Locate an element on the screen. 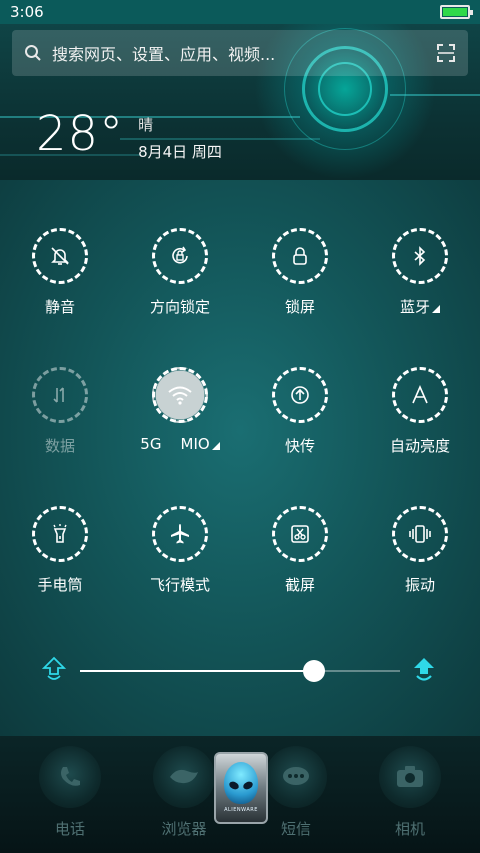  weather-date: 8月4日 周四 is located at coordinates (180, 152).